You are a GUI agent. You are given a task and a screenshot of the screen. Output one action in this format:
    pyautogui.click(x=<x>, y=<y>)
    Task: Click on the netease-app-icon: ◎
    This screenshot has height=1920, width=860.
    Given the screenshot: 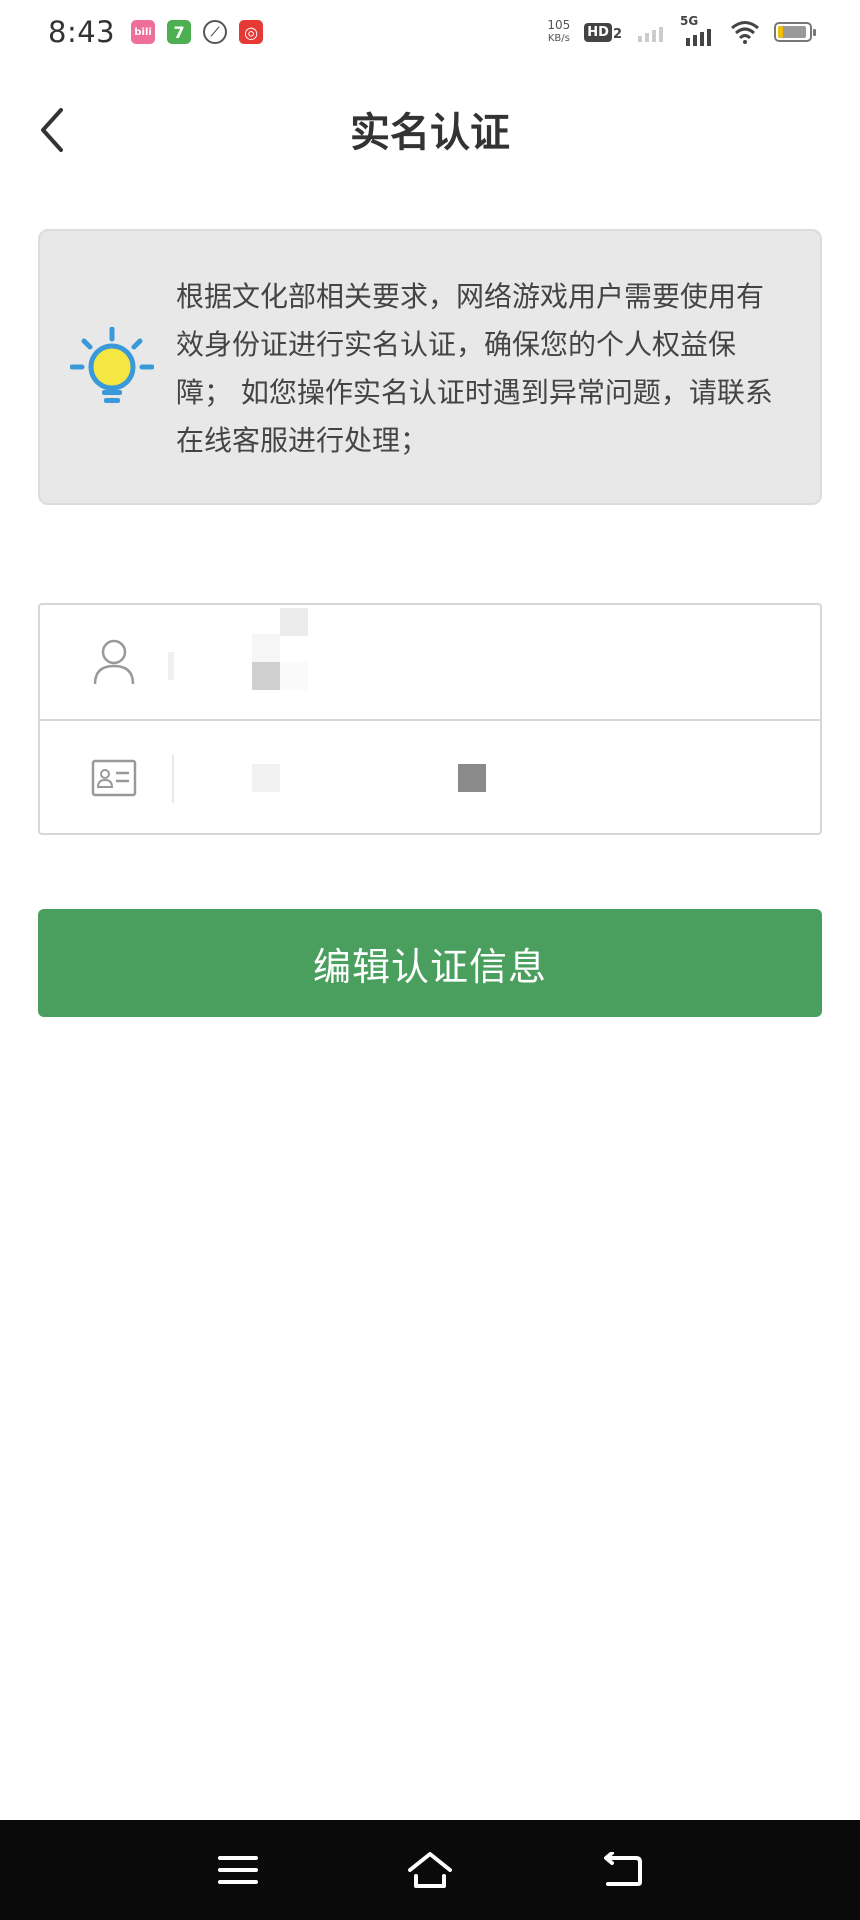 What is the action you would take?
    pyautogui.click(x=251, y=32)
    